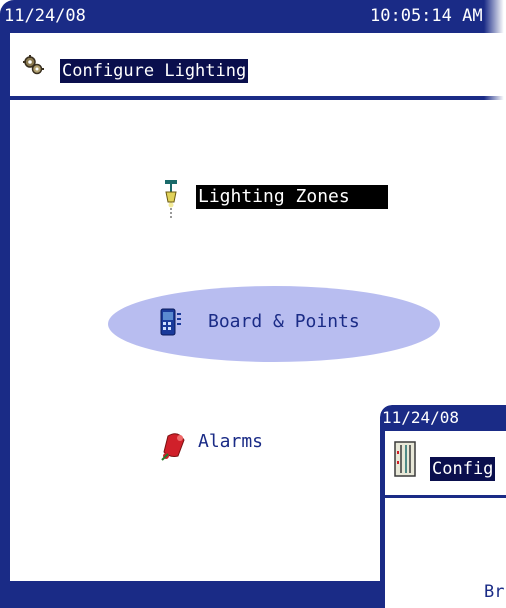 The width and height of the screenshot is (506, 608). I want to click on menu-label-alarms: Alarms, so click(231, 441).